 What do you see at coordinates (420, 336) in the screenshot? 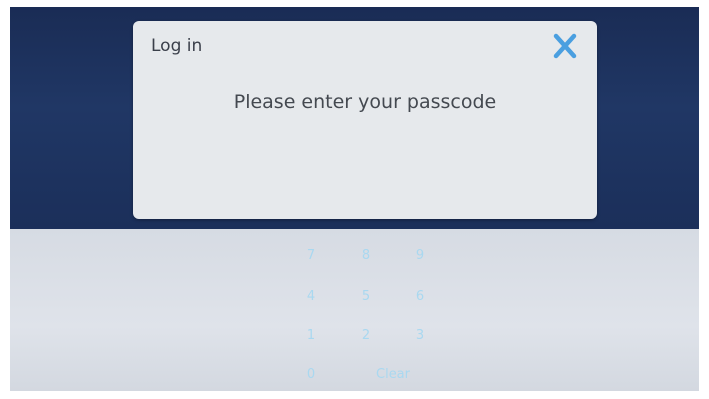
I see `key-3: 3` at bounding box center [420, 336].